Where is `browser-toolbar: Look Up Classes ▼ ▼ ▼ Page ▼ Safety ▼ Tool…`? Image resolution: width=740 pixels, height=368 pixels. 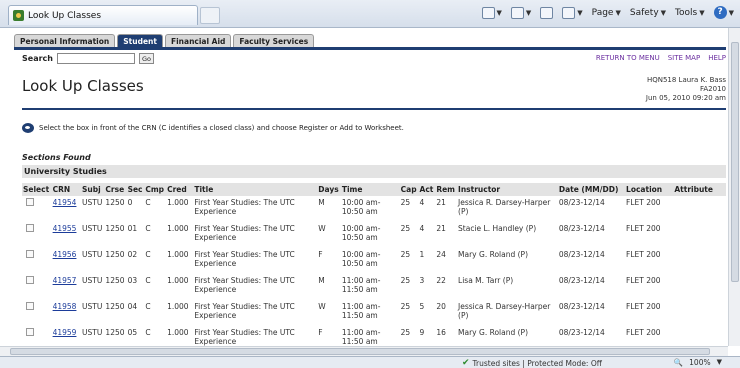
browser-toolbar: Look Up Classes ▼ ▼ ▼ Page ▼ Safety ▼ Tool… is located at coordinates (370, 14).